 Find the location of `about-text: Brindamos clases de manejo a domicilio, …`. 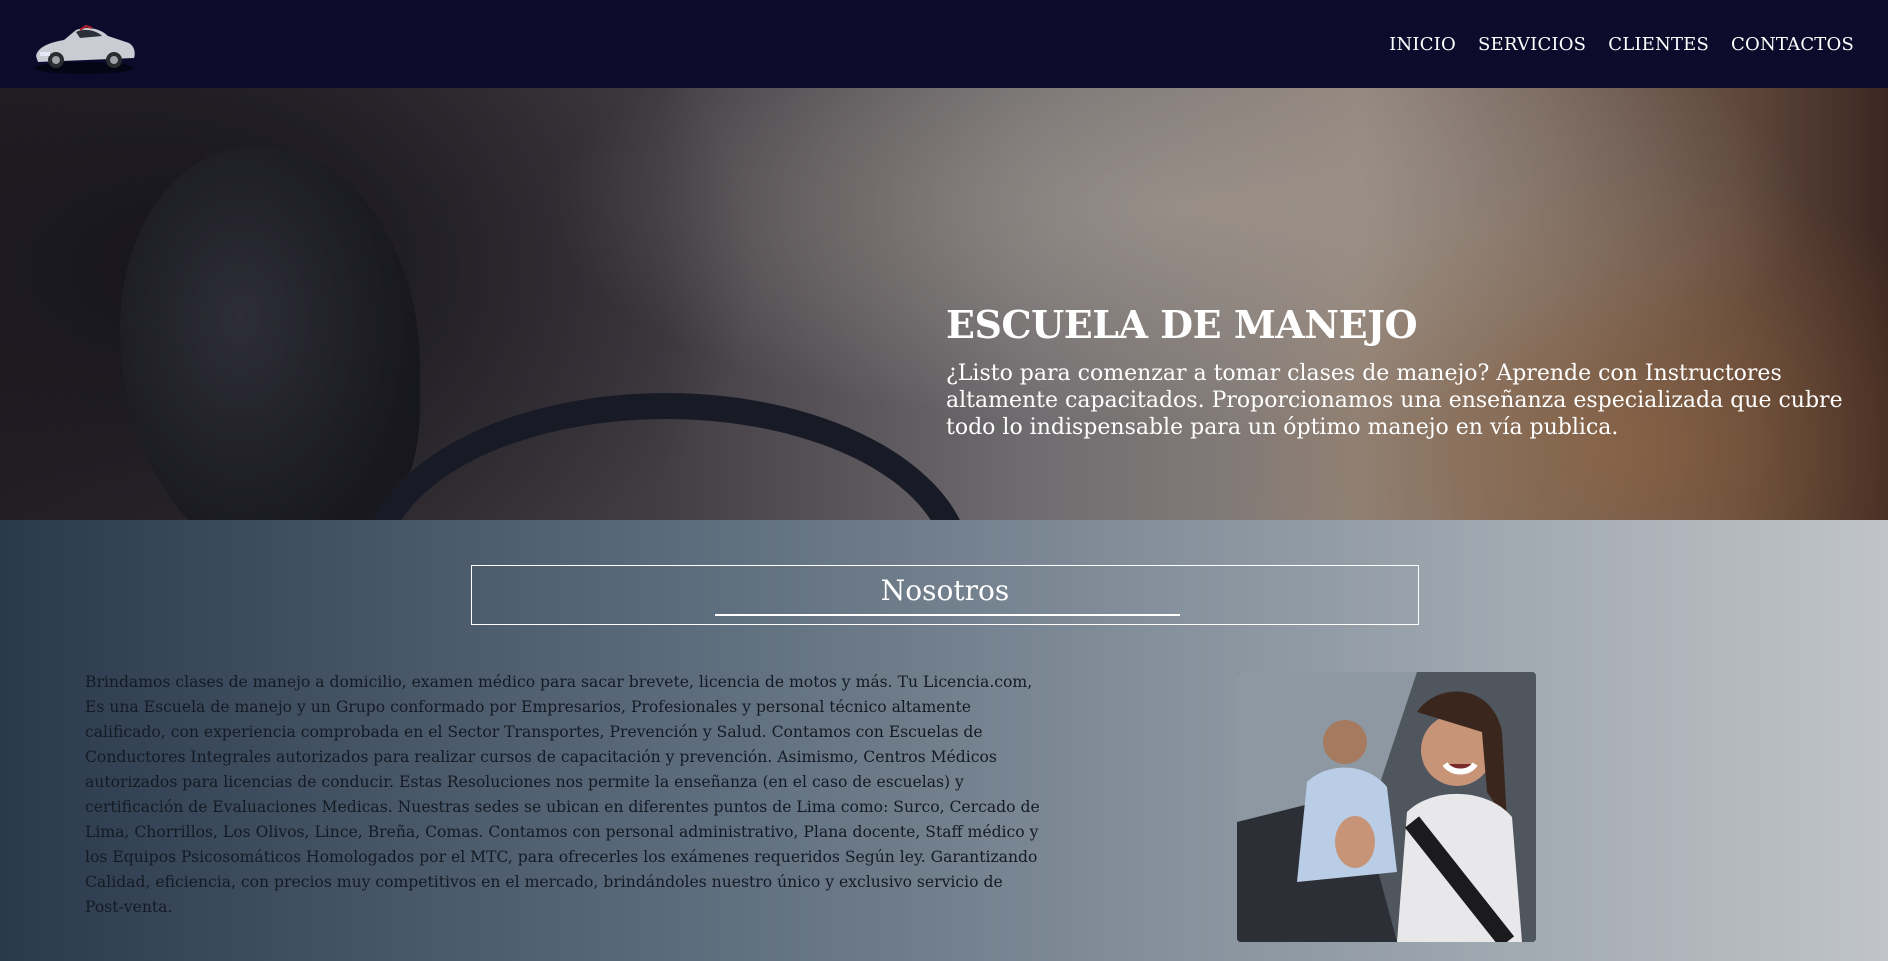

about-text: Brindamos clases de manejo a domicilio, … is located at coordinates (562, 794).